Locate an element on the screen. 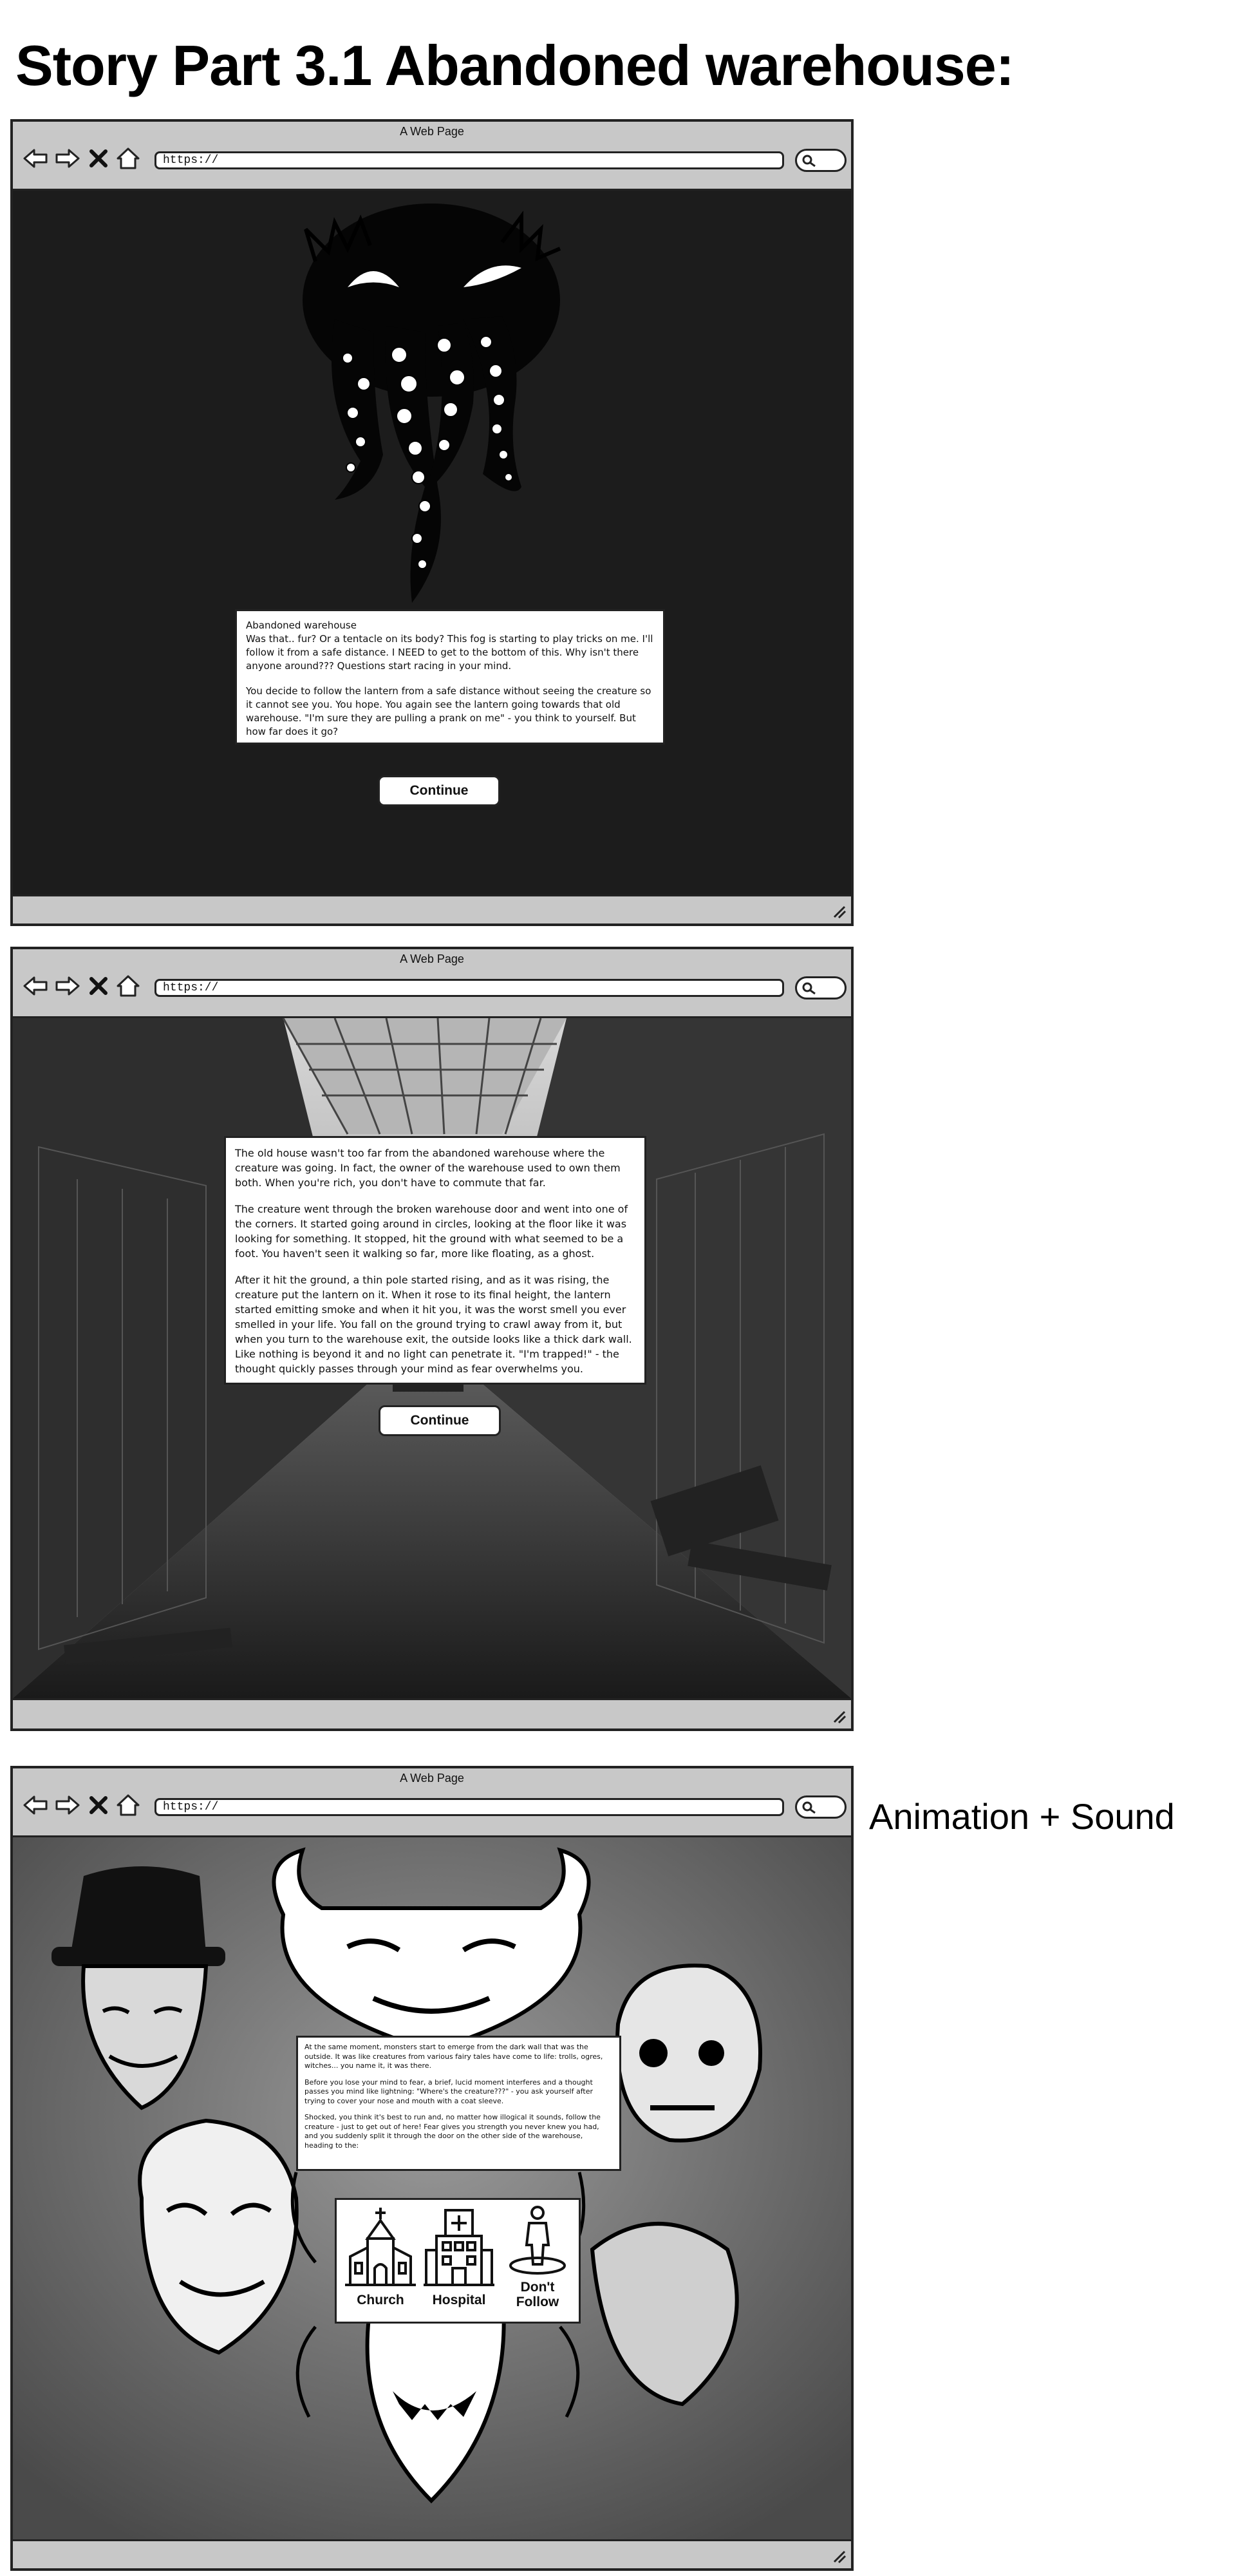 The width and height of the screenshot is (1236, 2576). choice-label: Hospital is located at coordinates (459, 2300).